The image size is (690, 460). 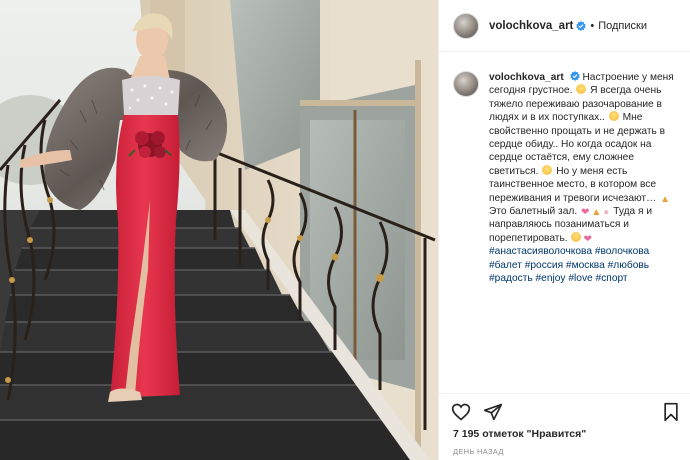 What do you see at coordinates (478, 451) in the screenshot?
I see `post-timestamp: день назад` at bounding box center [478, 451].